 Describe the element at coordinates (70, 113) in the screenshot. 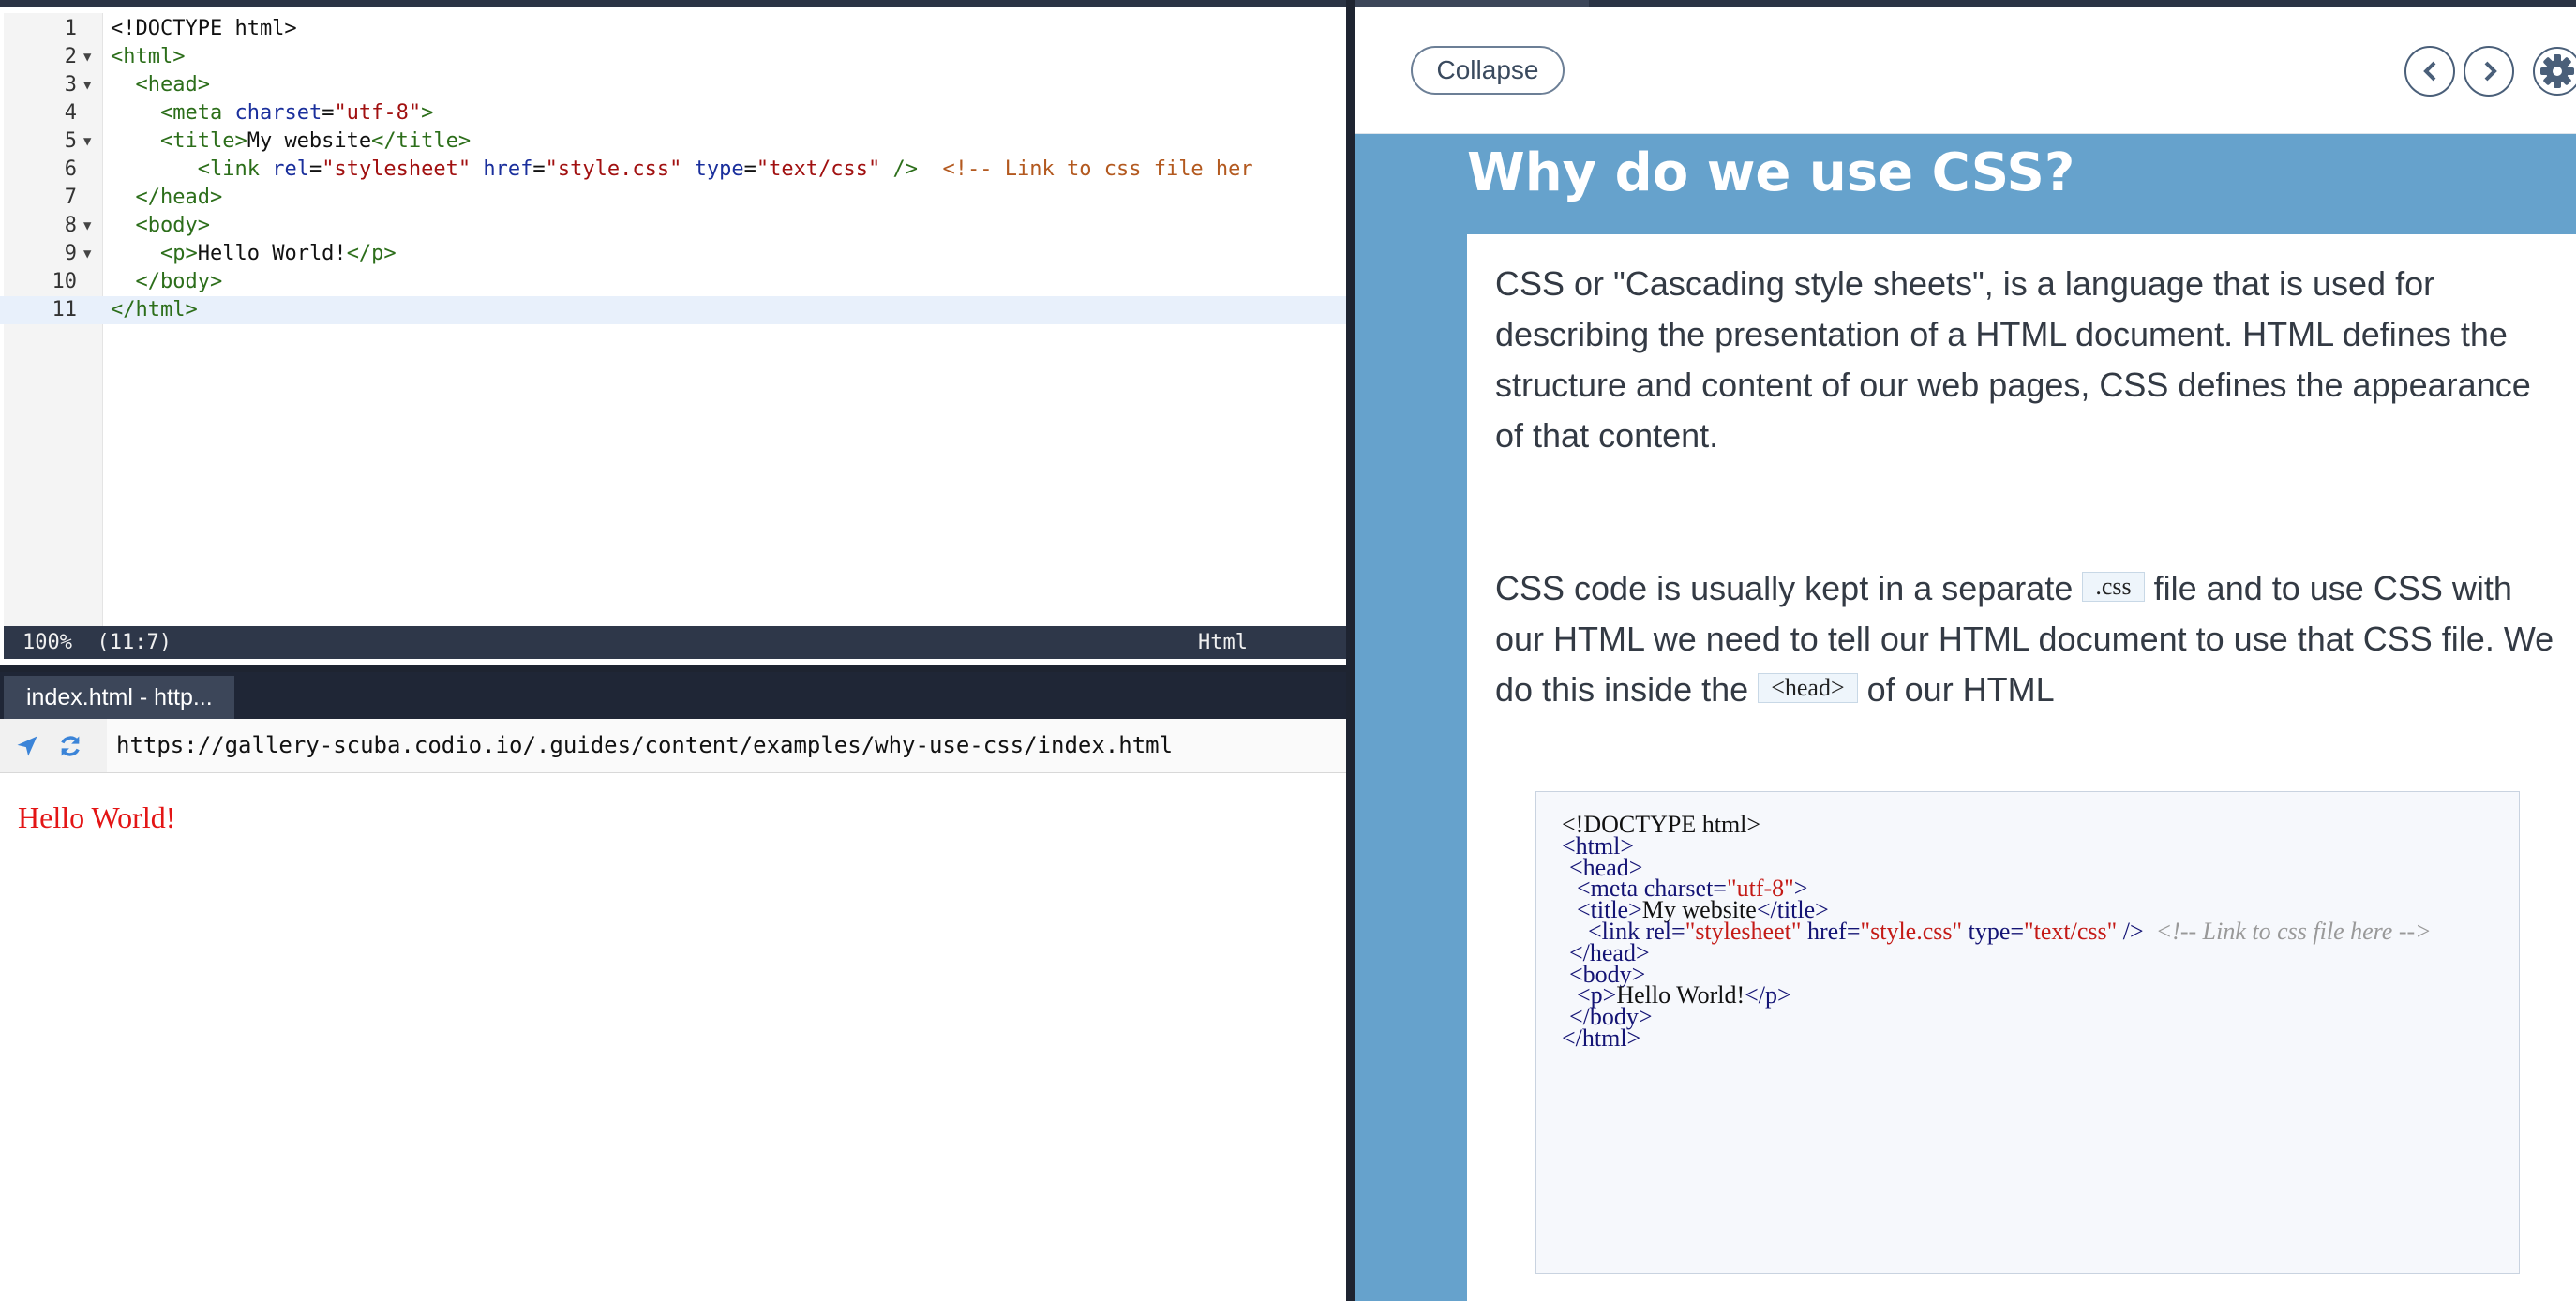

I see `line-number: 4` at that location.